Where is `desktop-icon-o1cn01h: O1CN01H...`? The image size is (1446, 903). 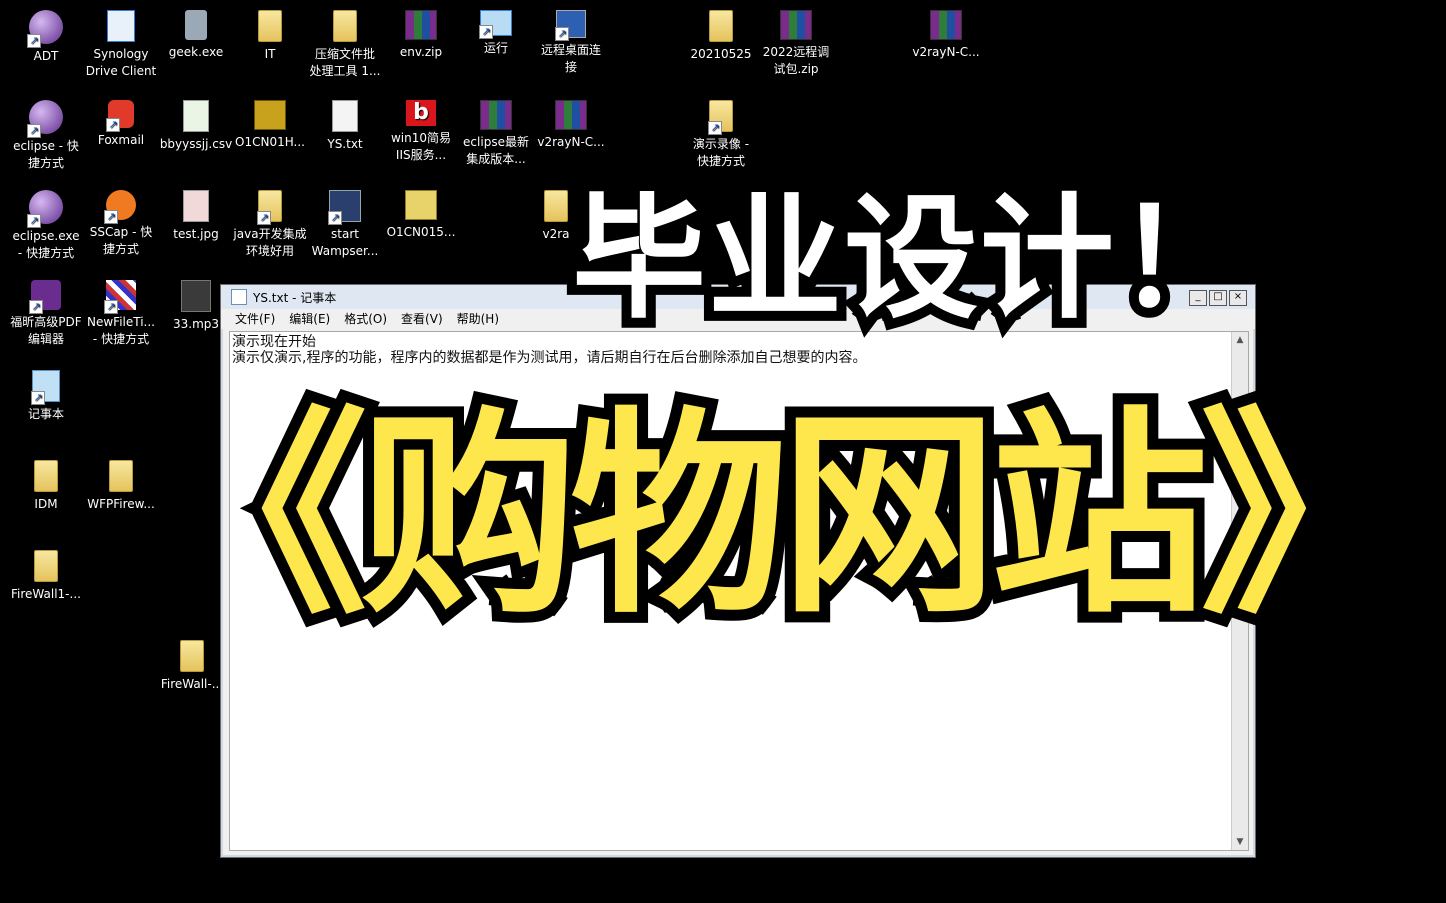
desktop-icon-o1cn01h: O1CN01H... is located at coordinates (270, 122).